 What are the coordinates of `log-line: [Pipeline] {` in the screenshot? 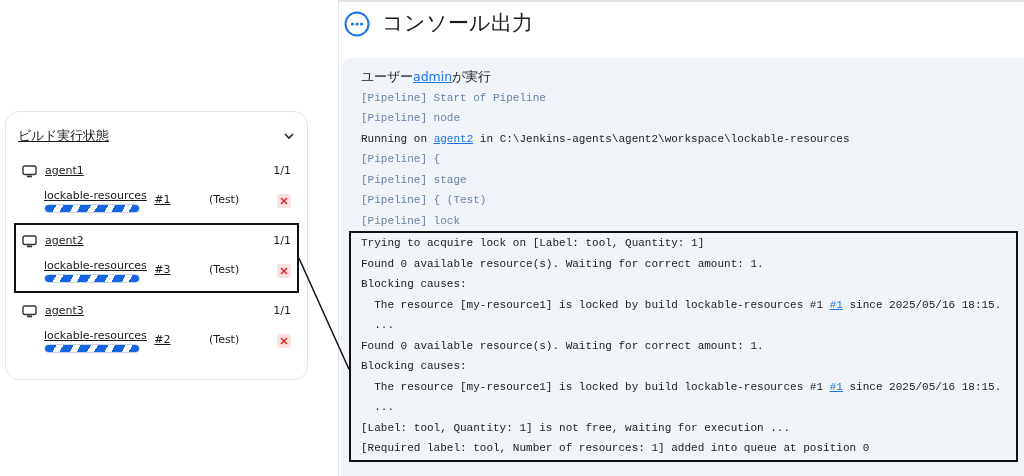 It's located at (401, 159).